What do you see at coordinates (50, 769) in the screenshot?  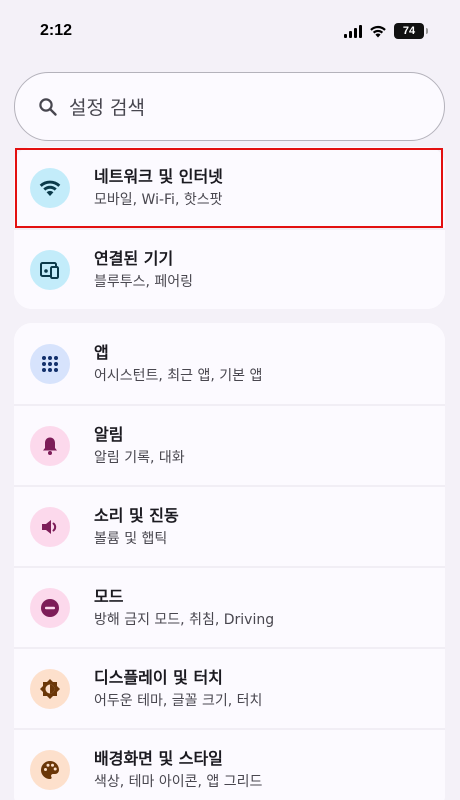 I see `palette-icon` at bounding box center [50, 769].